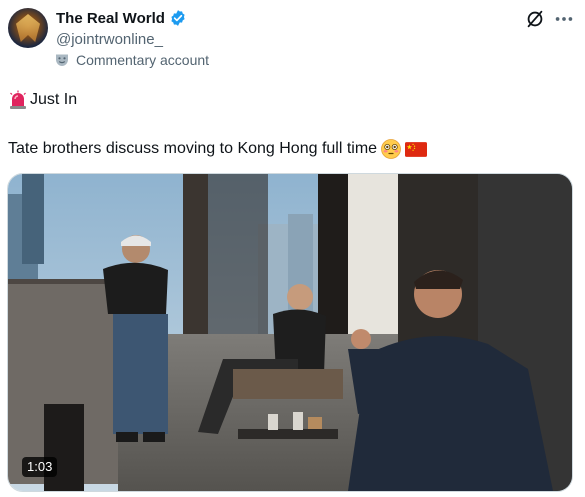 This screenshot has height=497, width=585. What do you see at coordinates (109, 39) in the screenshot?
I see `handle: @jointrwonline_` at bounding box center [109, 39].